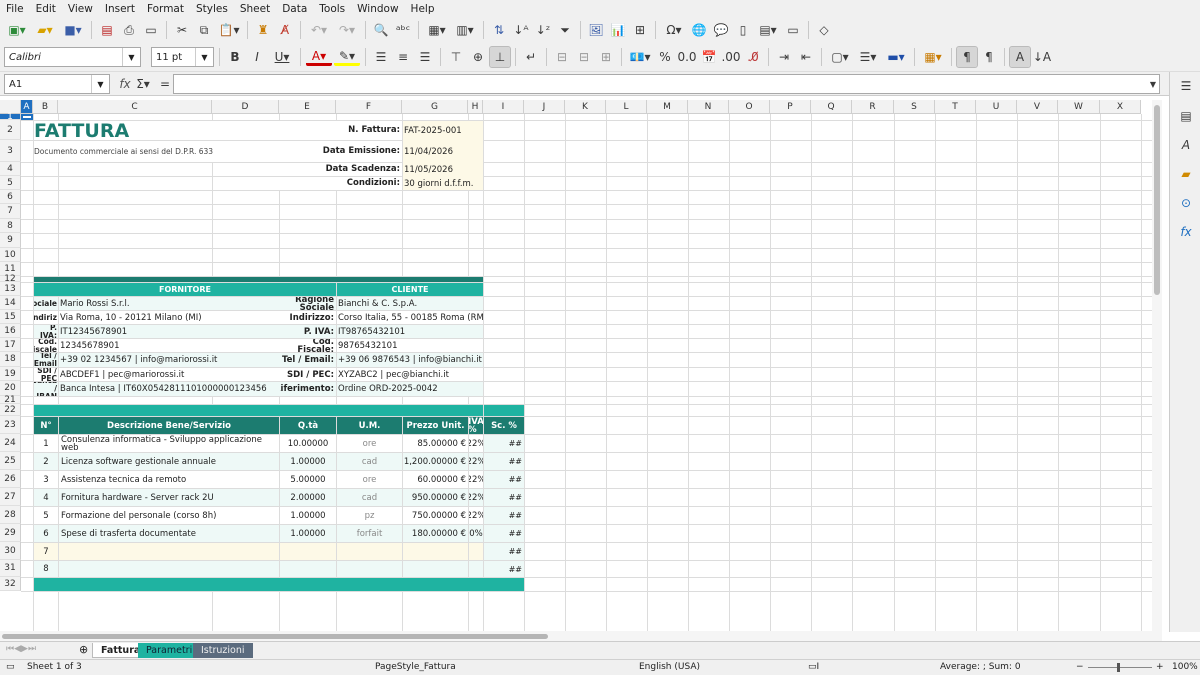 The image size is (1200, 675). What do you see at coordinates (478, 57) in the screenshot?
I see `align-middle-icon: ⊕` at bounding box center [478, 57].